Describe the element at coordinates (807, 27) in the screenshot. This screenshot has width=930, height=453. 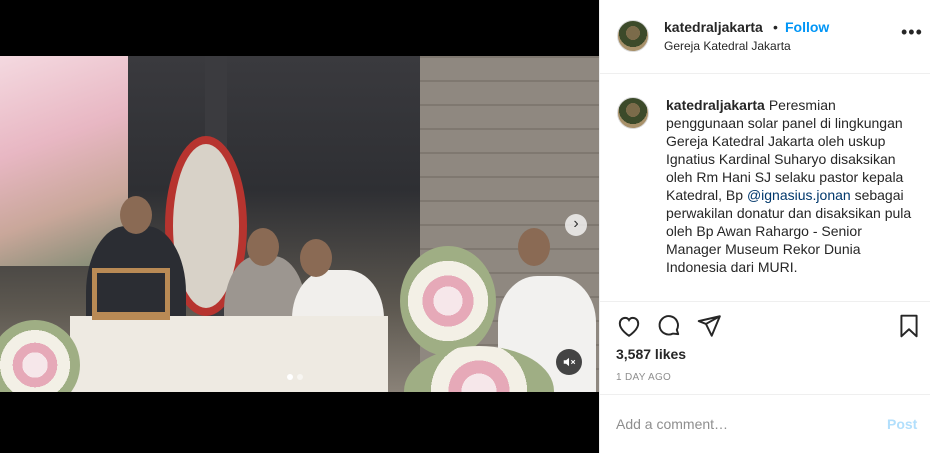
I see `follow-button: Follow` at that location.